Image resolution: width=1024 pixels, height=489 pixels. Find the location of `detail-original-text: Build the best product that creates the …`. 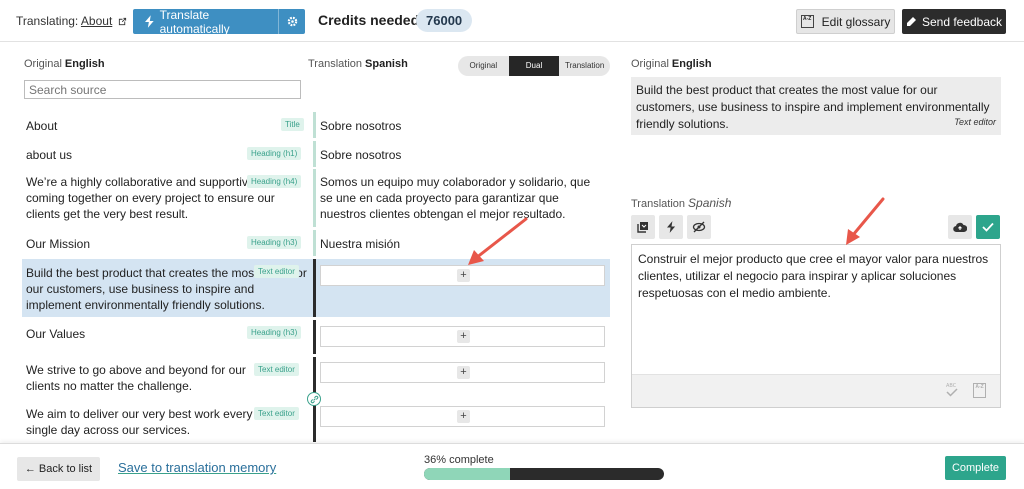

detail-original-text: Build the best product that creates the … is located at coordinates (813, 107).